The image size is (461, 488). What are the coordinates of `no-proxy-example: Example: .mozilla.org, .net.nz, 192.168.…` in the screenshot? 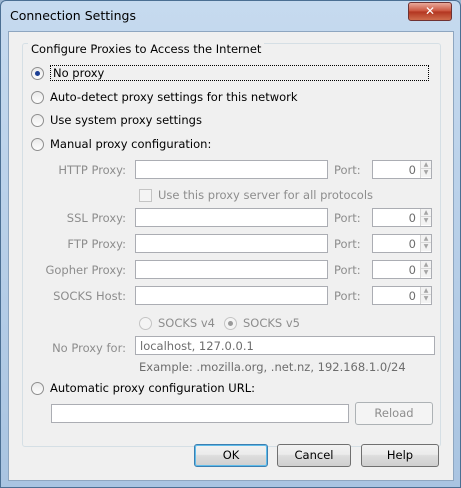 It's located at (272, 367).